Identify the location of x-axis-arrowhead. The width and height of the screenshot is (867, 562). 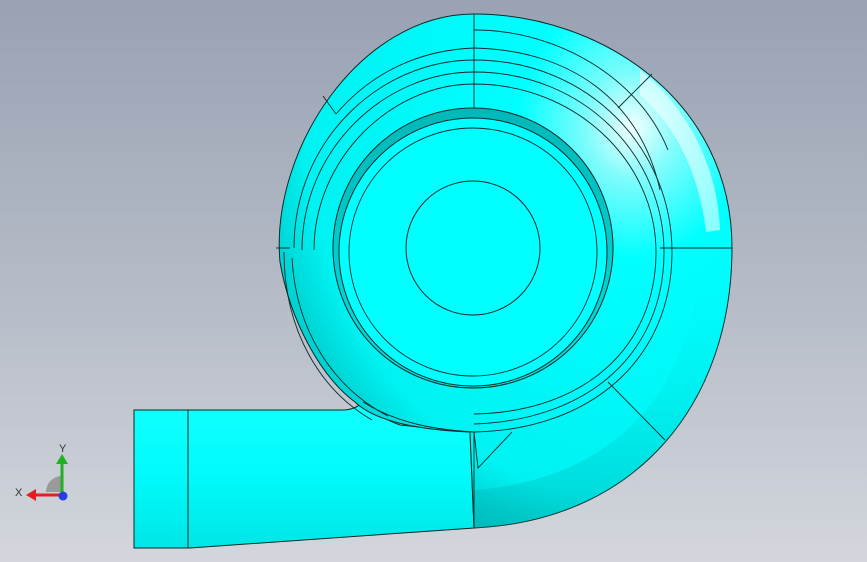
(31, 495).